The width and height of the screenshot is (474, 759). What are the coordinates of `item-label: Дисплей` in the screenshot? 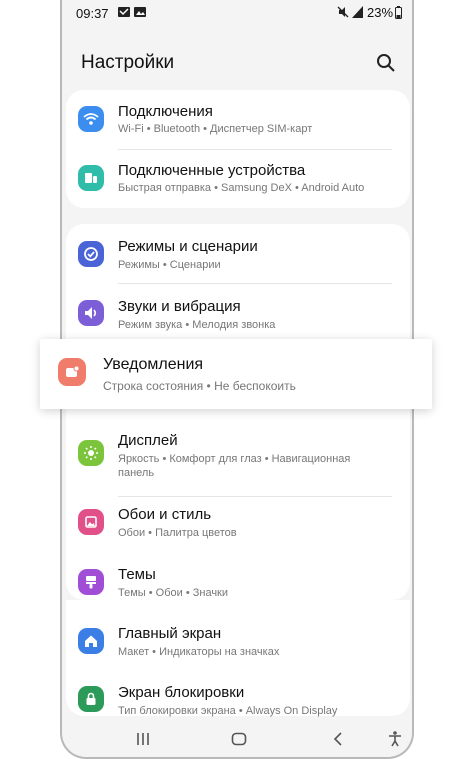 It's located at (148, 440).